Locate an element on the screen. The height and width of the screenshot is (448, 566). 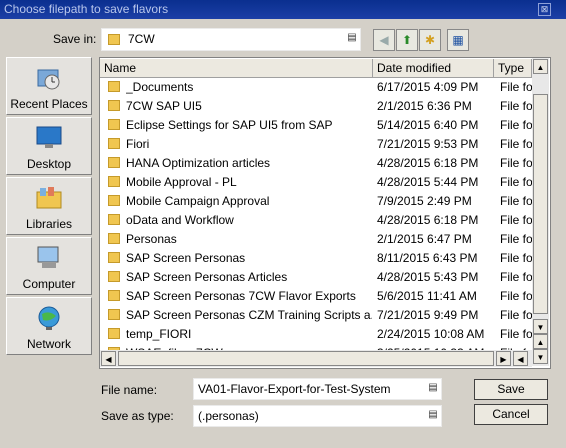
file-date: 6/17/2015 4:09 PM is located at coordinates (428, 87).